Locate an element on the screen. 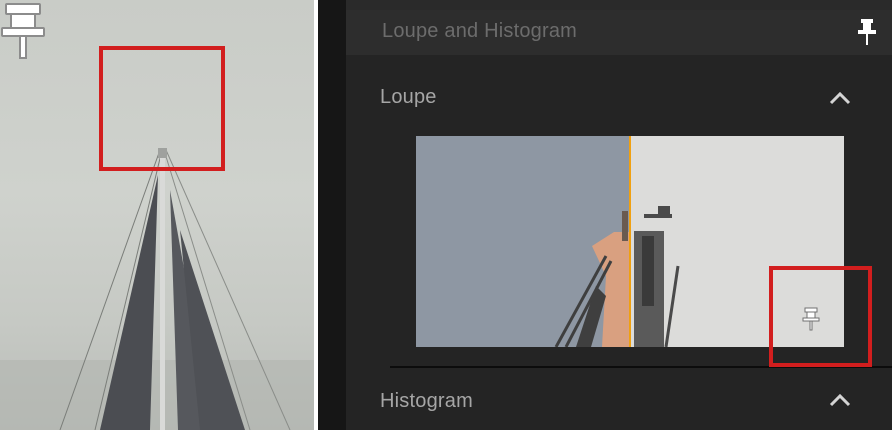  panel-header: Loupe and Histogram is located at coordinates (619, 27).